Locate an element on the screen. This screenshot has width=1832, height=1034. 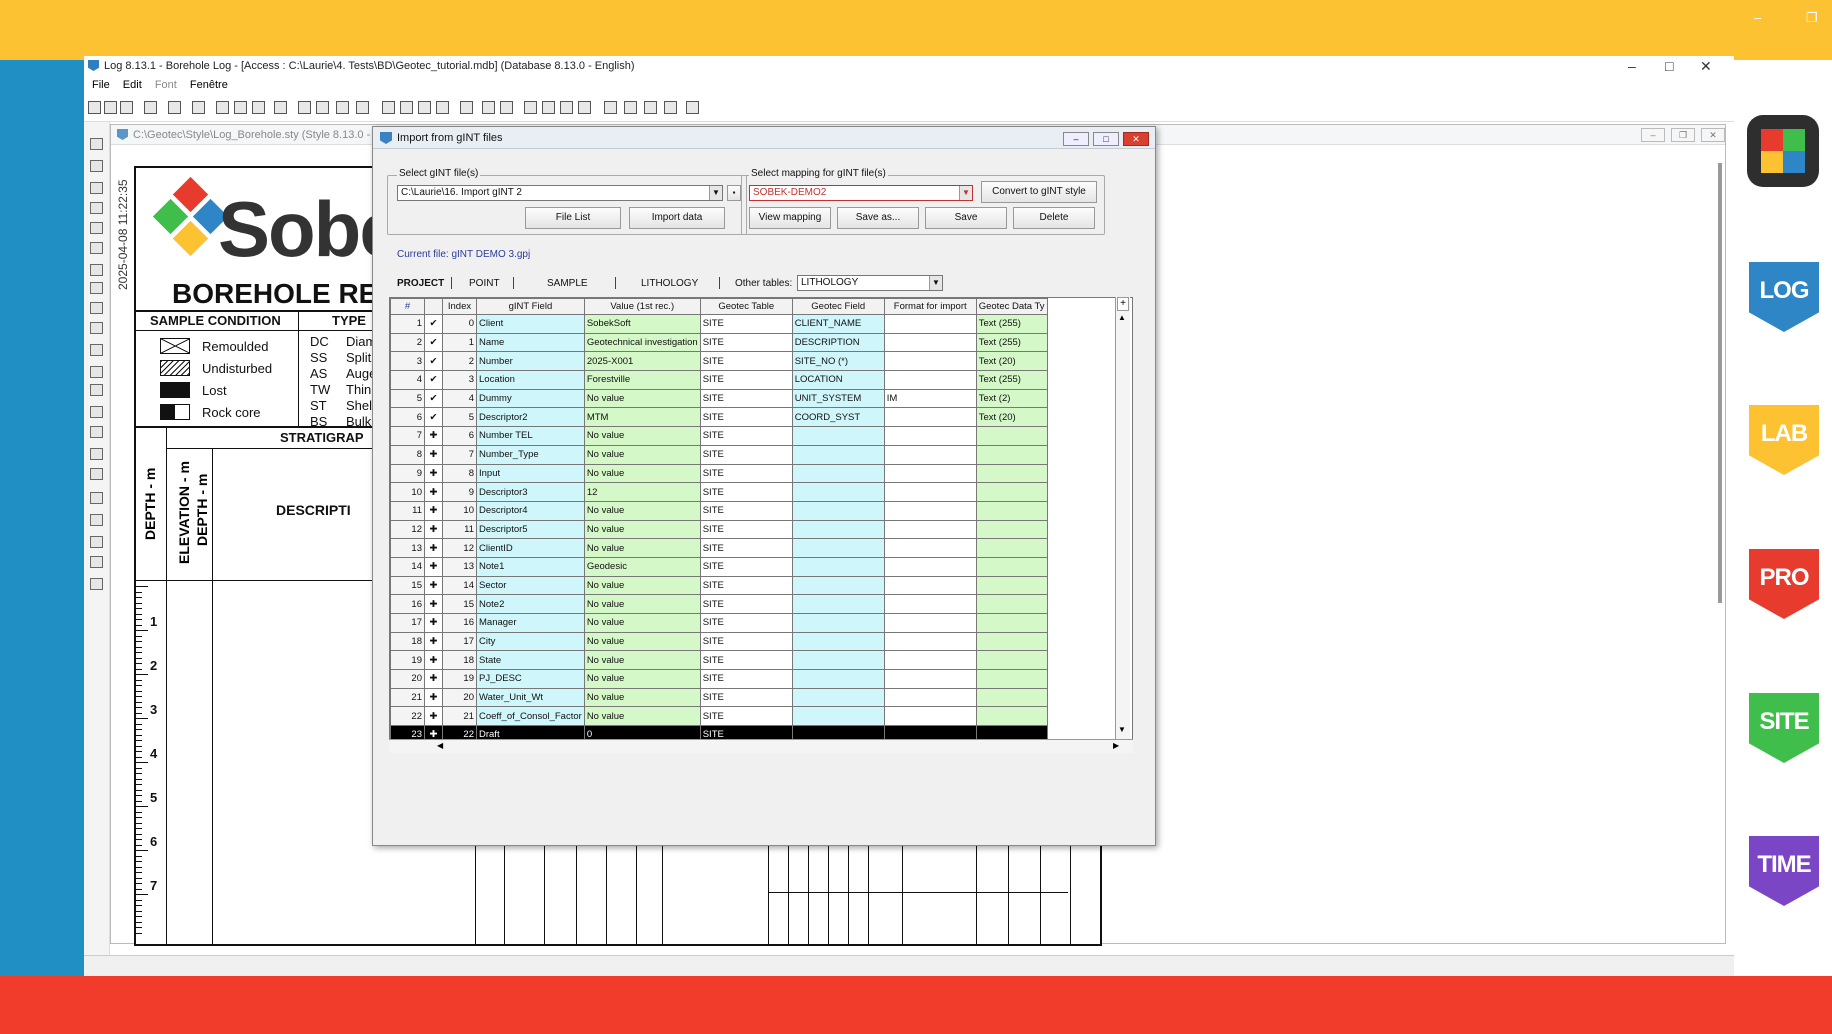
col-header: # is located at coordinates (407, 306).